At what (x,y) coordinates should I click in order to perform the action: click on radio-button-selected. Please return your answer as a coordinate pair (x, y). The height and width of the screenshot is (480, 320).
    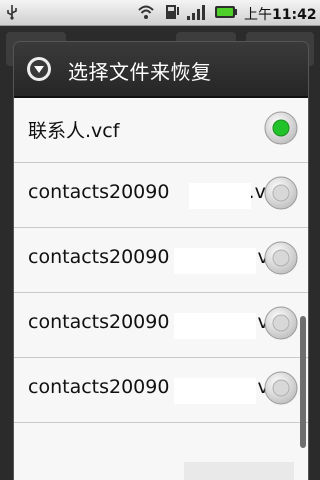
    Looking at the image, I should click on (281, 128).